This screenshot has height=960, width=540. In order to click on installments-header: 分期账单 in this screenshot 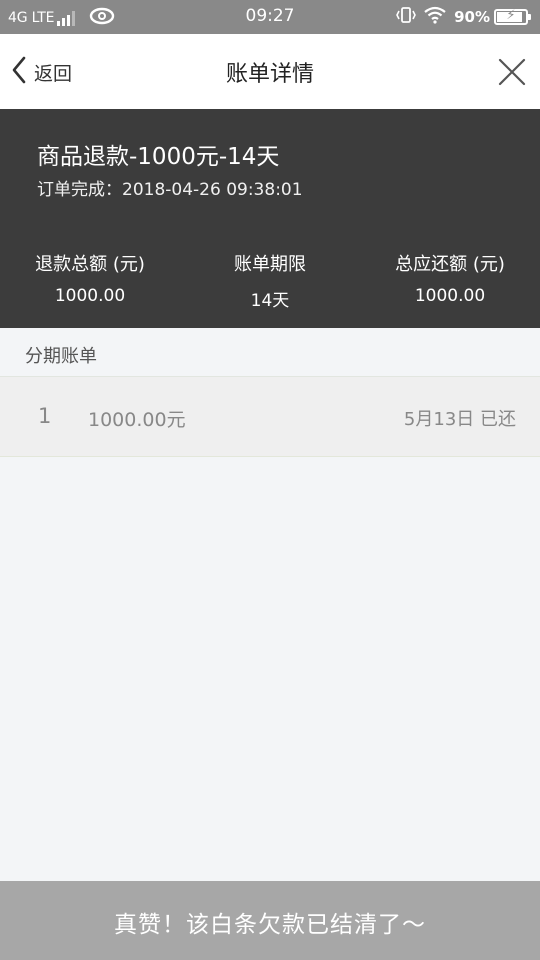, I will do `click(270, 352)`.